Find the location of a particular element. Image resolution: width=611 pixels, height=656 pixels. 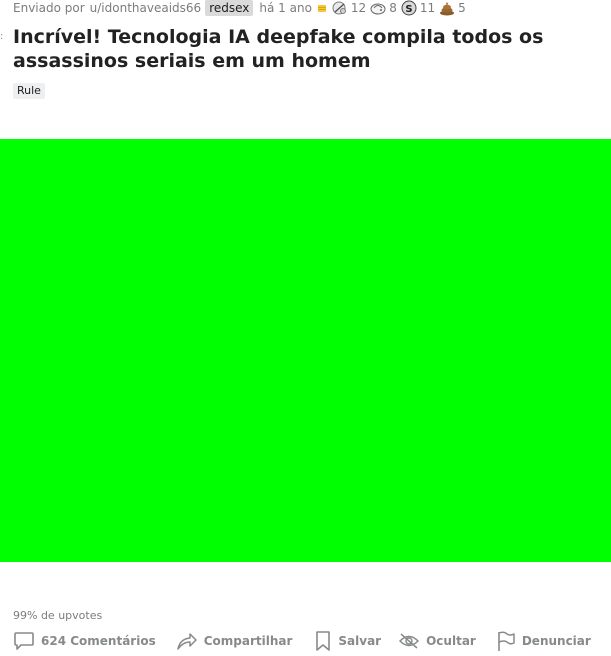

post-tag: Rule is located at coordinates (29, 91).